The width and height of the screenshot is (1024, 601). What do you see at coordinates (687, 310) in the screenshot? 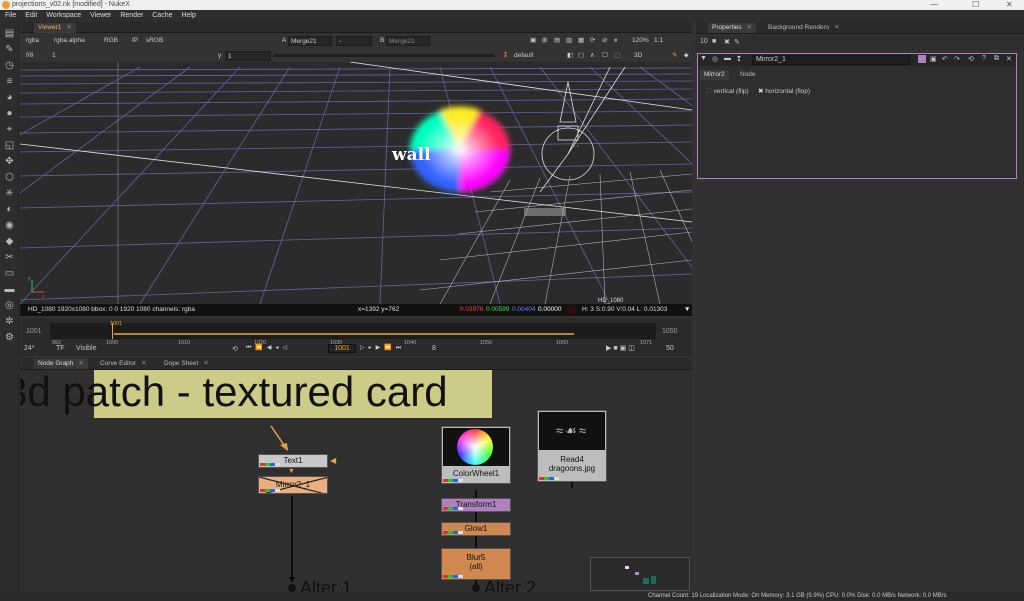
I see `status-expand-icon: ▼` at bounding box center [687, 310].